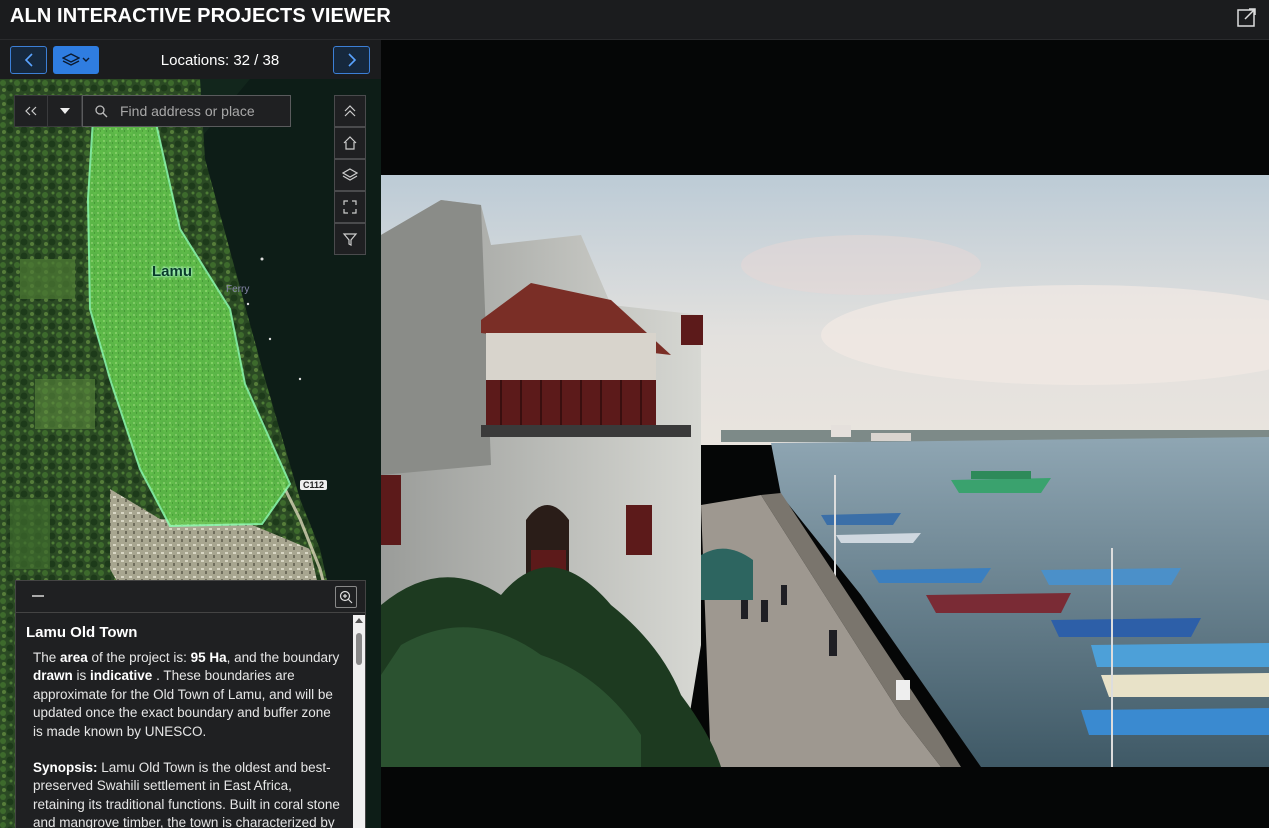 The image size is (1269, 828). I want to click on chevron-left-icon, so click(28, 60).